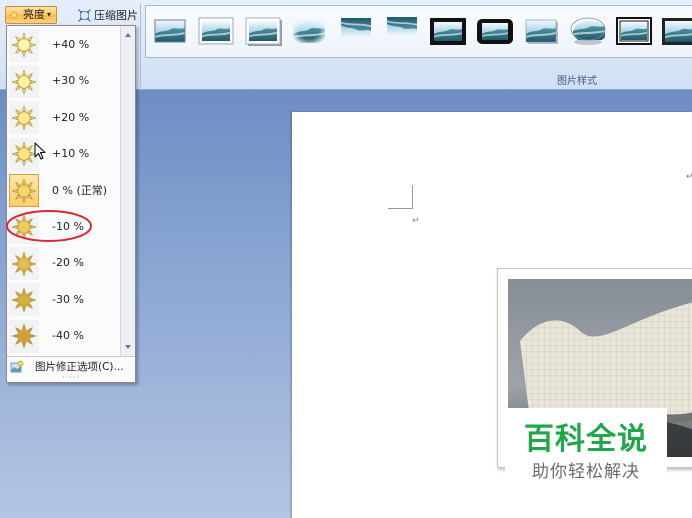 This screenshot has height=518, width=692. I want to click on picture-style-simple-frame-icon, so click(170, 31).